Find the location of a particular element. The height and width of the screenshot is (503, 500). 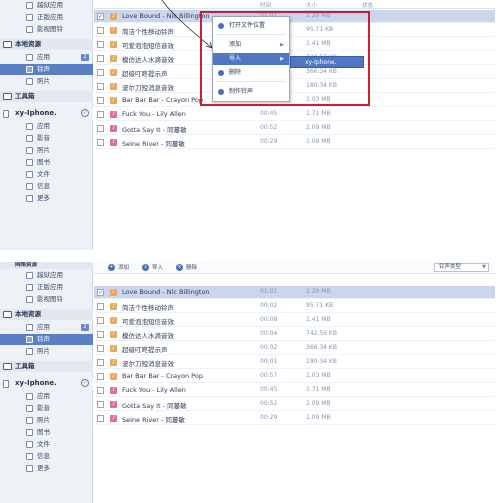

table-row: ♪ 简洁个性移动铃声 00:02 95.71 KB is located at coordinates (294, 306).